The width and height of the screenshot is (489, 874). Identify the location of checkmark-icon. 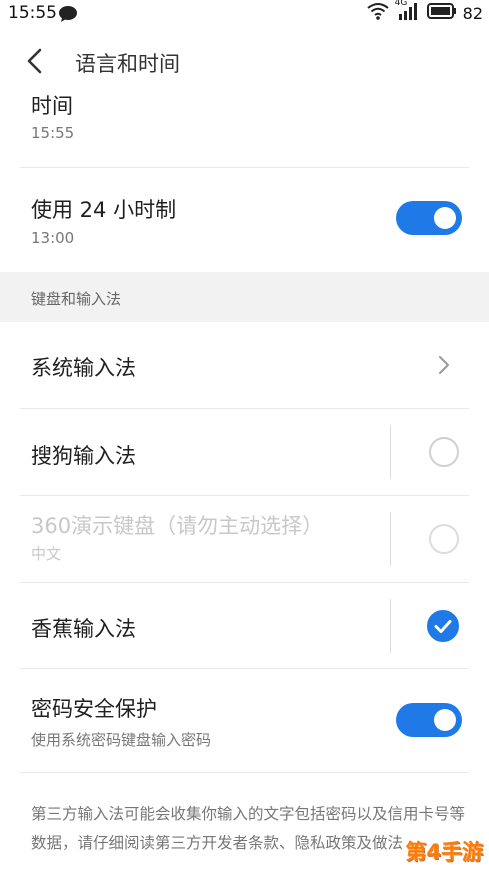
(443, 626).